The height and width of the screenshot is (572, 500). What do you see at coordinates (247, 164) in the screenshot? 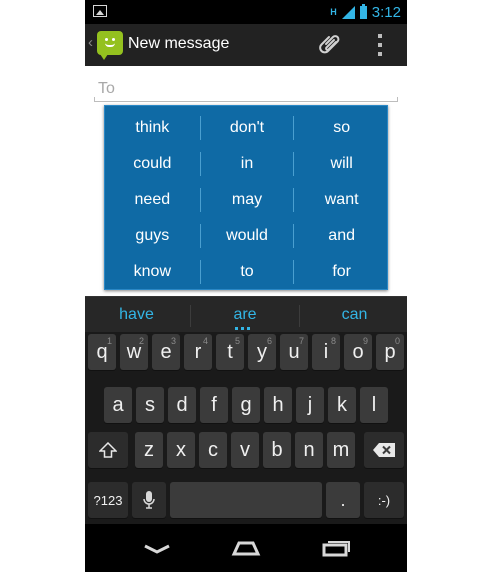
I see `suggestion-word: in` at bounding box center [247, 164].